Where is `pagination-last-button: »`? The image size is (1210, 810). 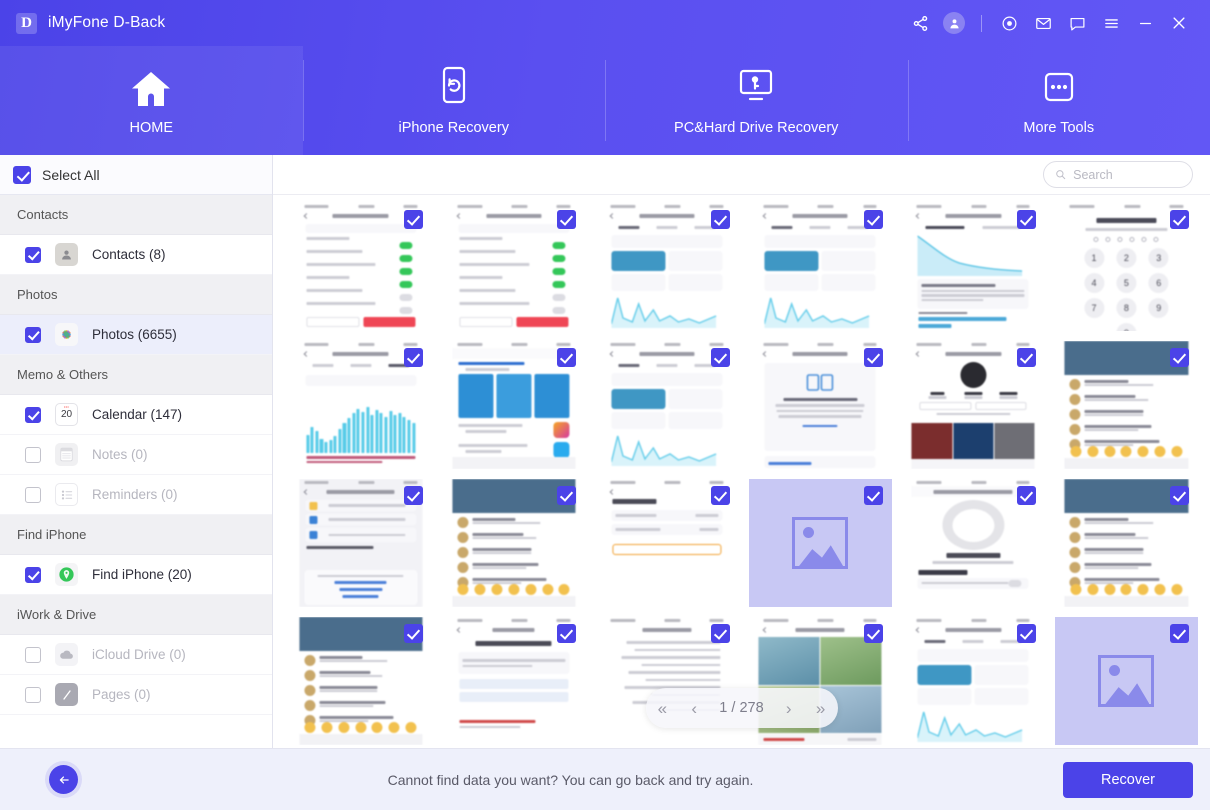 pagination-last-button: » is located at coordinates (820, 708).